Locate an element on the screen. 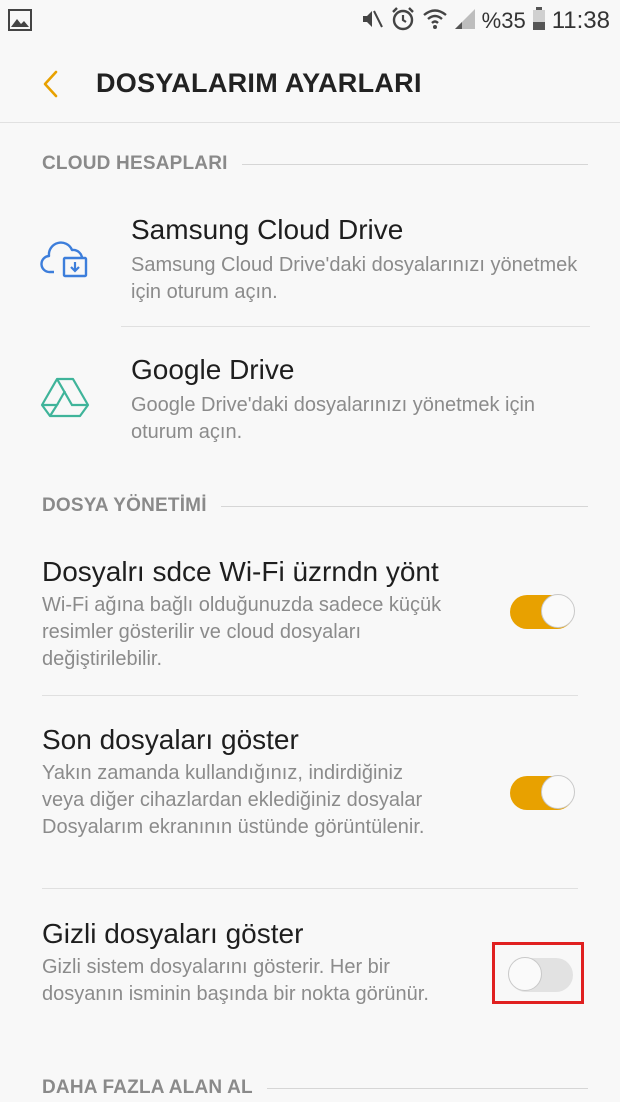 The height and width of the screenshot is (1102, 620). samsung-cloud-icon is located at coordinates (65, 260).